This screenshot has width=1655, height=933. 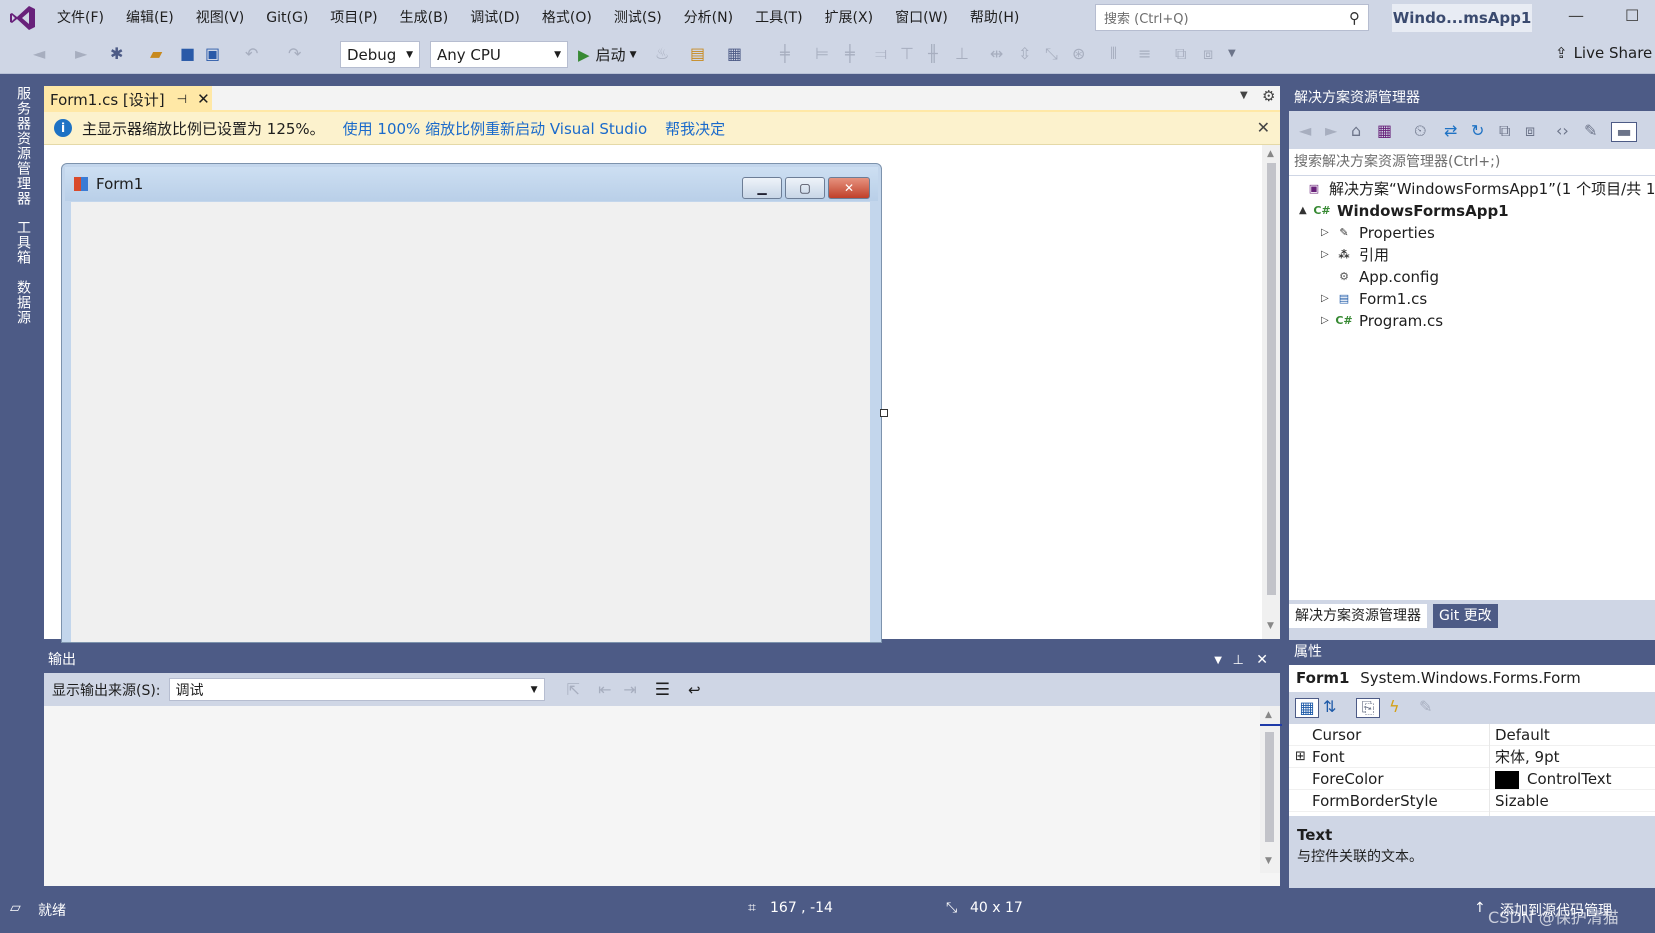 I want to click on help-me-decide-link: 帮我决定, so click(x=695, y=128).